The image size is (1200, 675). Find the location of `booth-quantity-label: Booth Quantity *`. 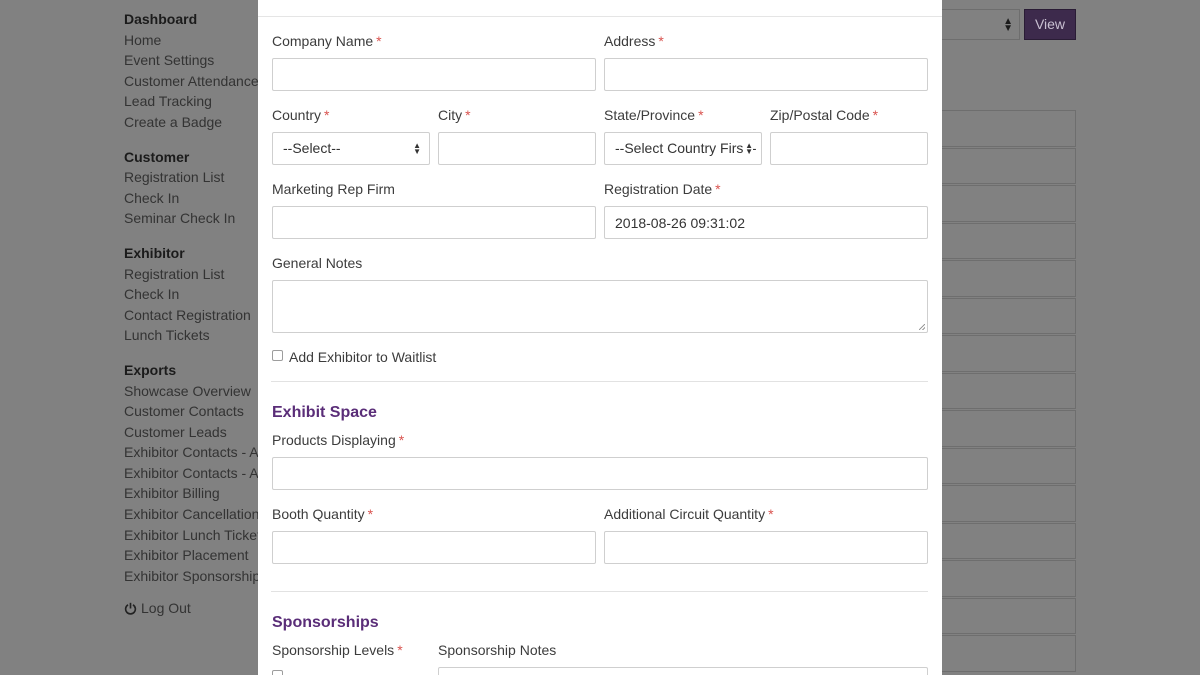

booth-quantity-label: Booth Quantity * is located at coordinates (323, 514).